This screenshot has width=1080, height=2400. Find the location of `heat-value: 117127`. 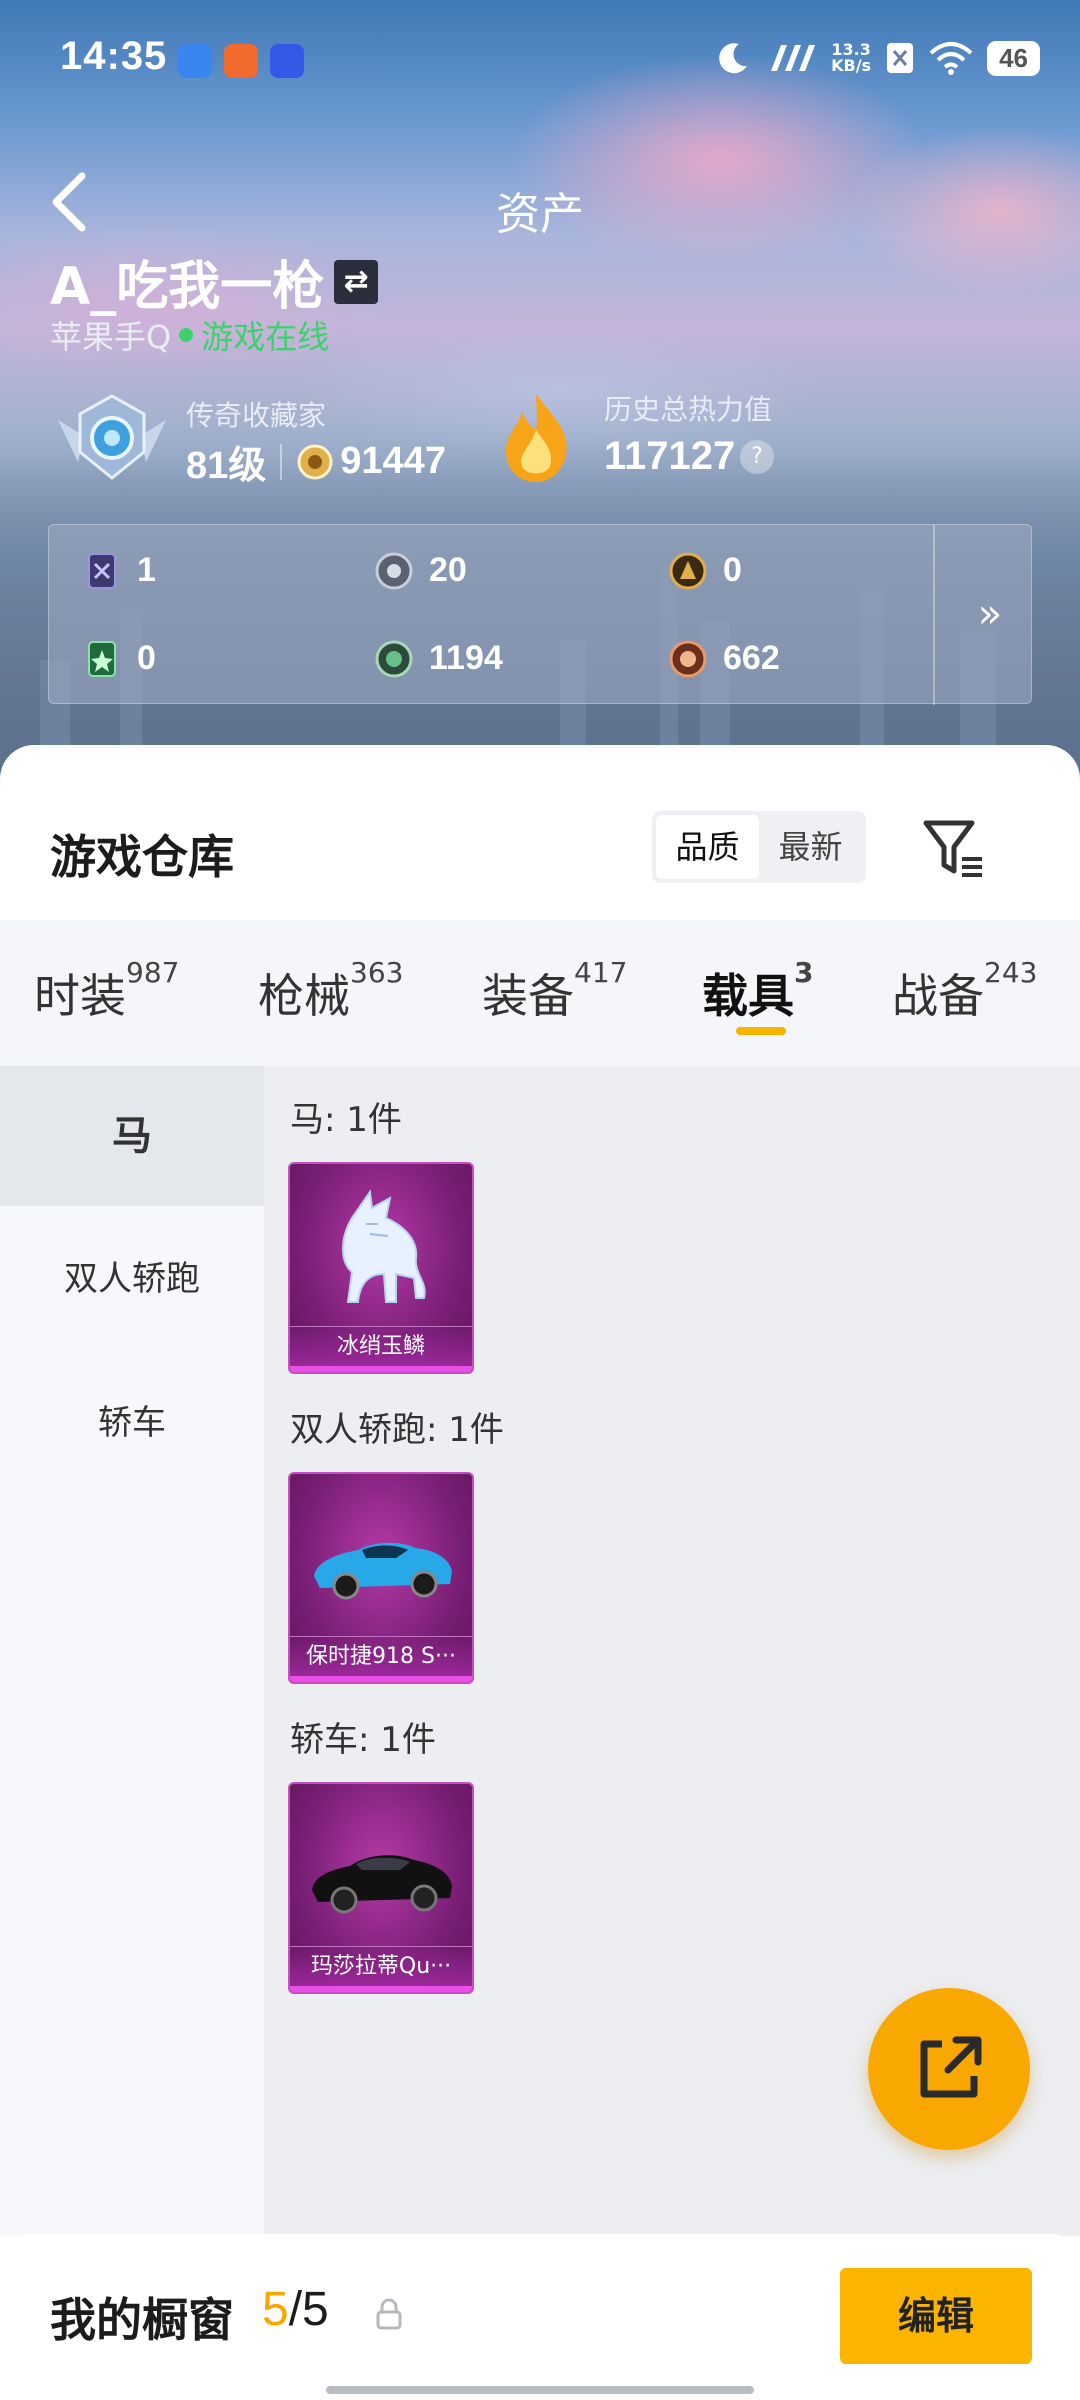

heat-value: 117127 is located at coordinates (670, 456).